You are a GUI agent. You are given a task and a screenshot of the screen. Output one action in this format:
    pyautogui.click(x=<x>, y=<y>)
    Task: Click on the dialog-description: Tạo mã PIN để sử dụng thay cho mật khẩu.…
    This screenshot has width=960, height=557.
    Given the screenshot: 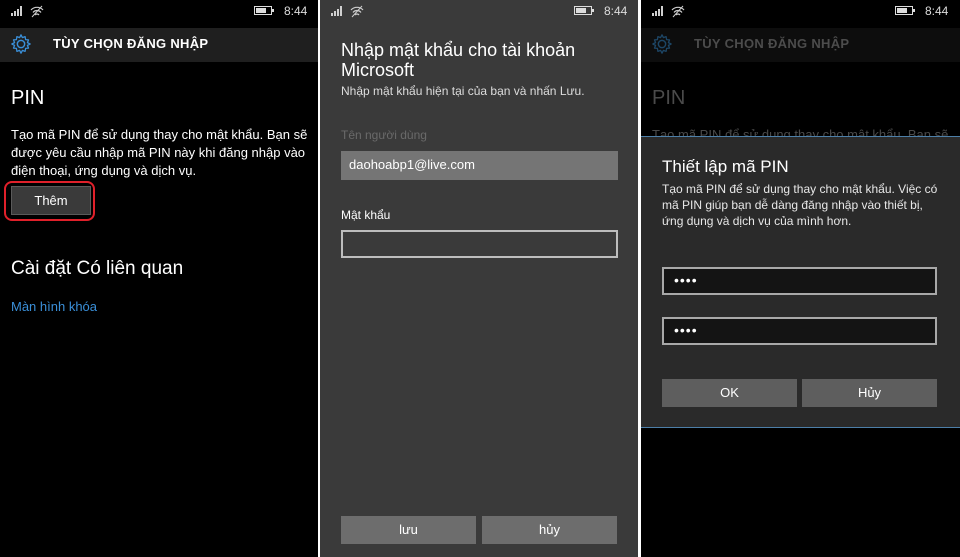 What is the action you would take?
    pyautogui.click(x=800, y=205)
    